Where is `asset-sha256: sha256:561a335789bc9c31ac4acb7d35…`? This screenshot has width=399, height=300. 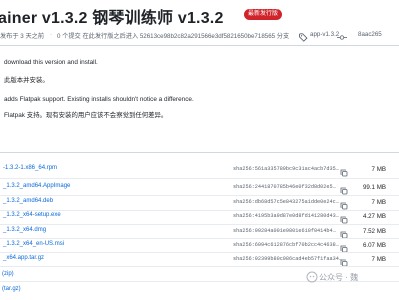
asset-sha256: sha256:561a335789bc9c31ac4acb7d35… is located at coordinates (286, 169).